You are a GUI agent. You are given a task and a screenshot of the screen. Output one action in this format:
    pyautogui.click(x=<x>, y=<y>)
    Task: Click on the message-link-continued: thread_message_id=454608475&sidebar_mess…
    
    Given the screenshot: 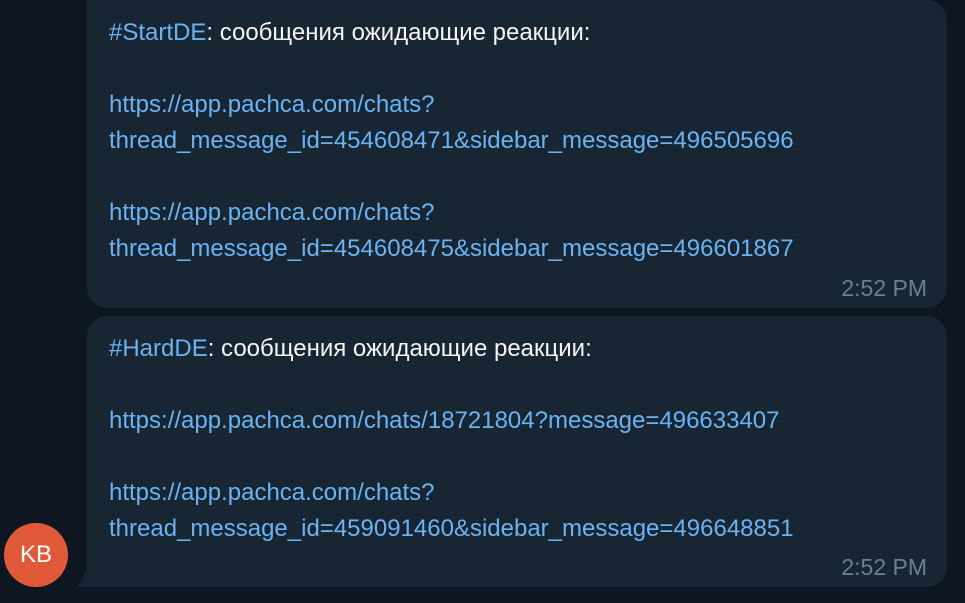 What is the action you would take?
    pyautogui.click(x=517, y=249)
    